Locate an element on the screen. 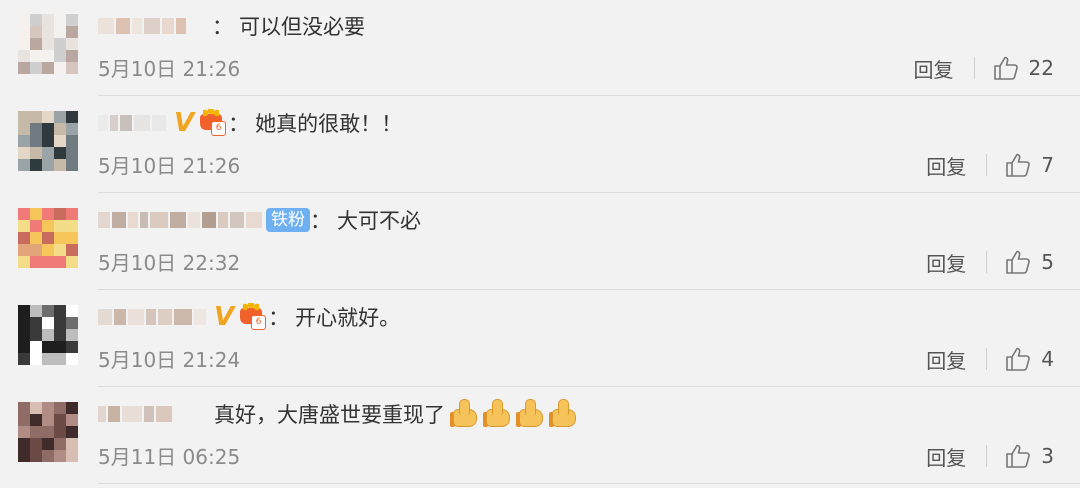 This screenshot has height=488, width=1080. comment-timestamp: 5月11日 06:25 is located at coordinates (169, 457).